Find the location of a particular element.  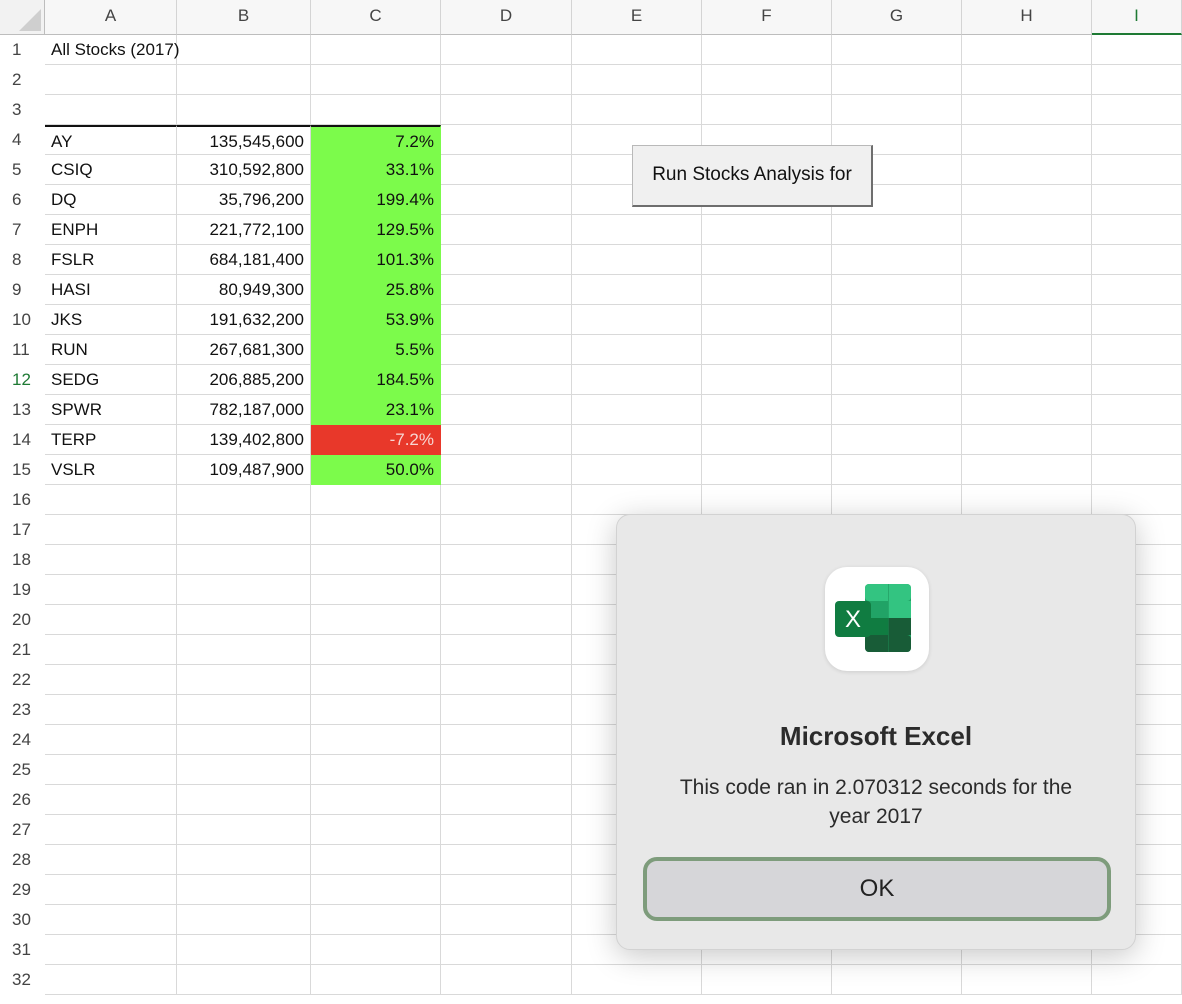

cell-e3 is located at coordinates (637, 110).